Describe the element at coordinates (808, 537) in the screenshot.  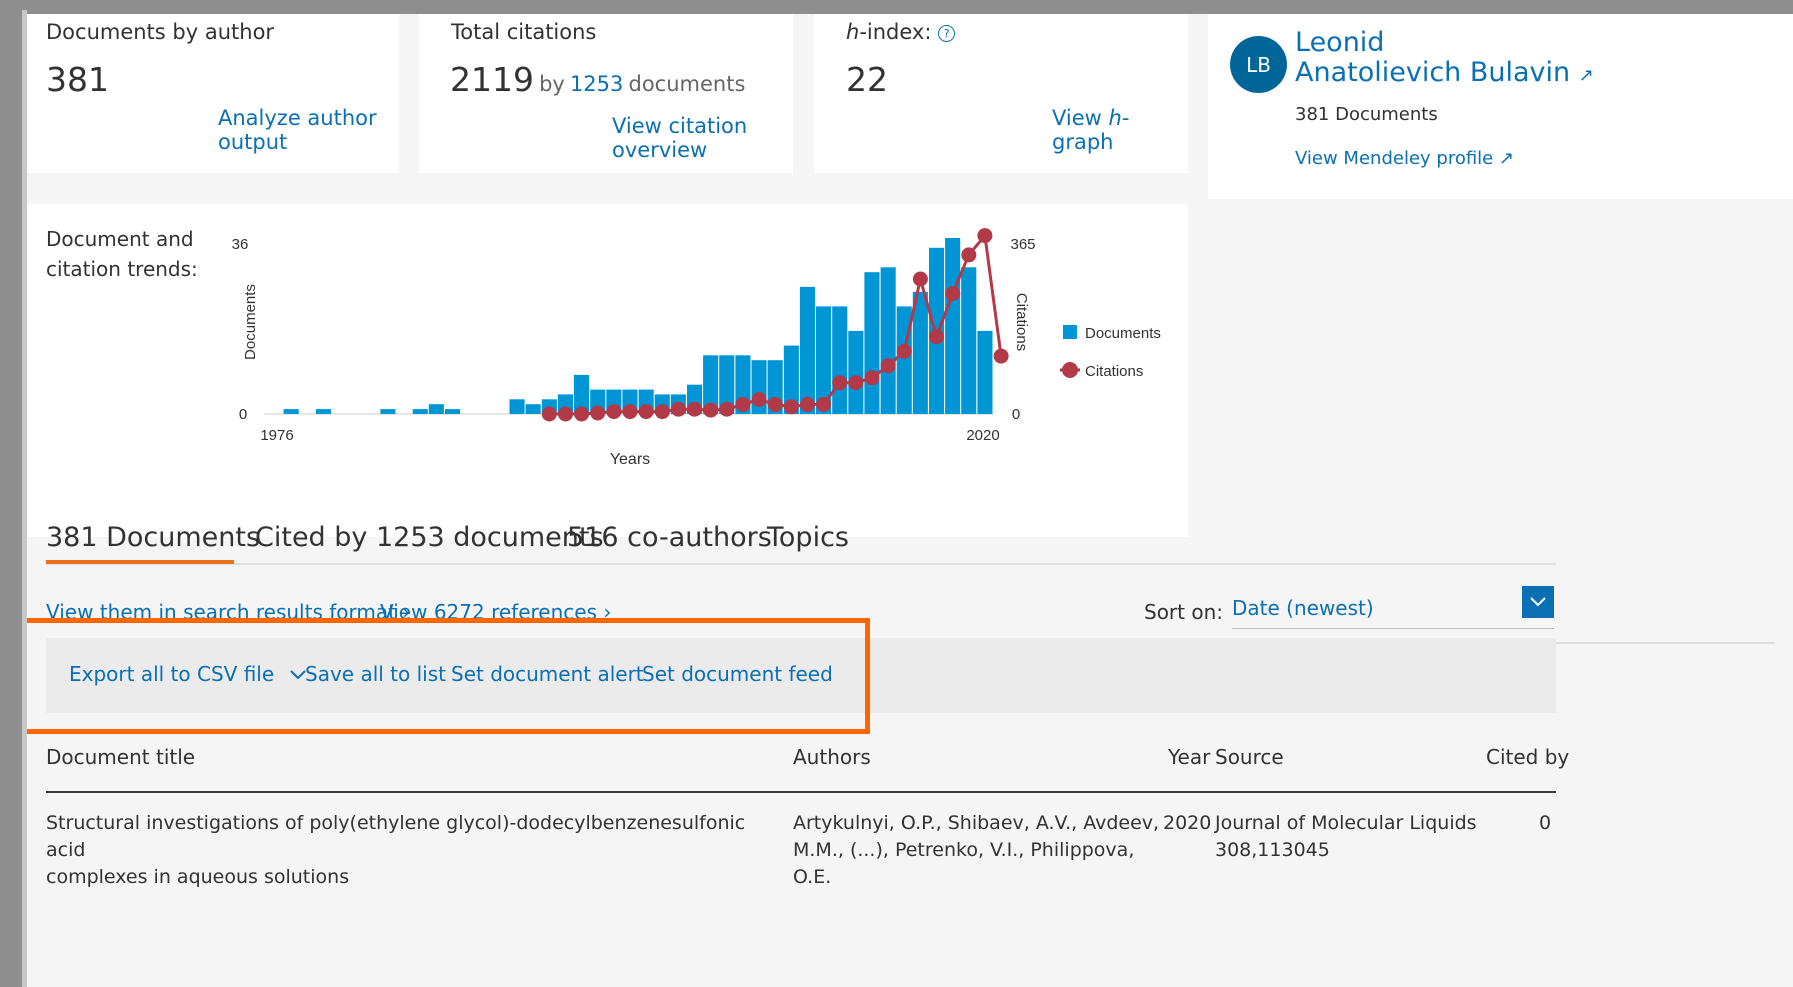
I see `tab-topics: Topics` at that location.